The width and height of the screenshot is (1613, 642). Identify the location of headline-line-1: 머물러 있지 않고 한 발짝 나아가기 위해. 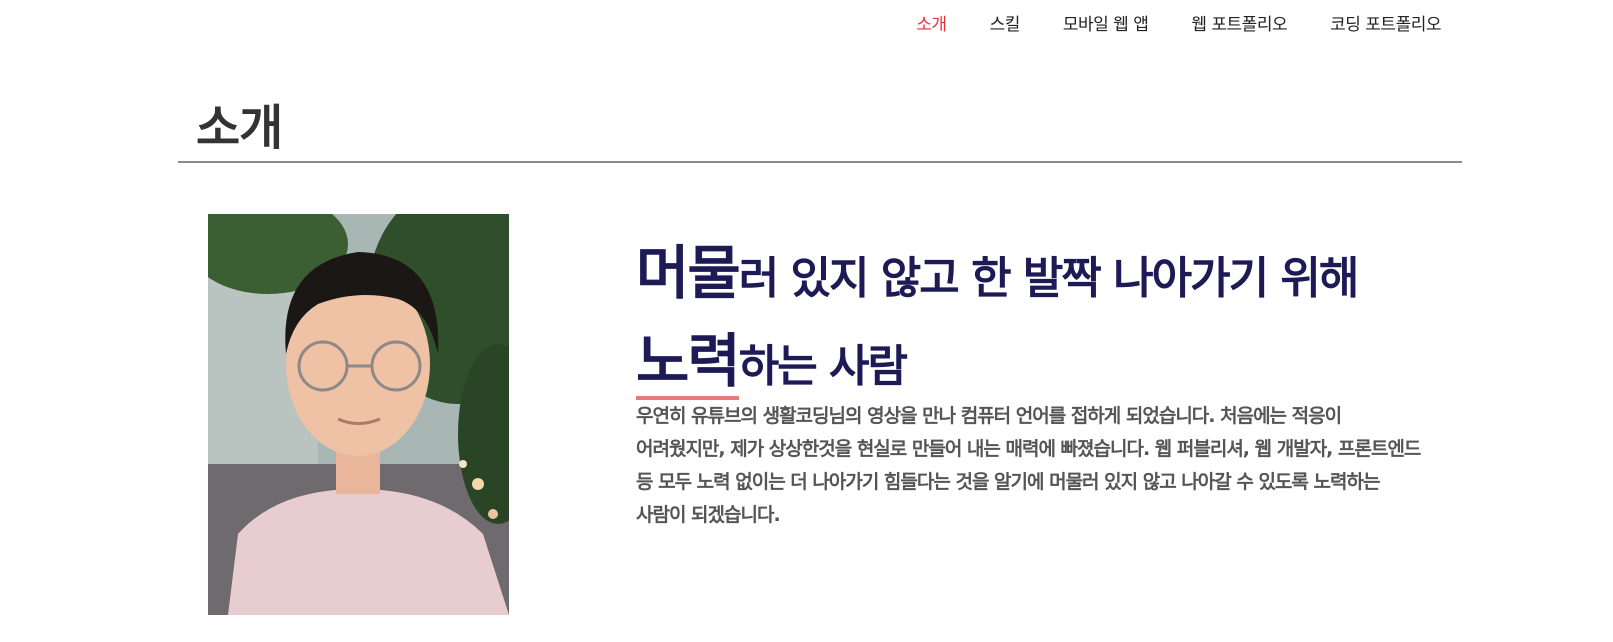
(1056, 276).